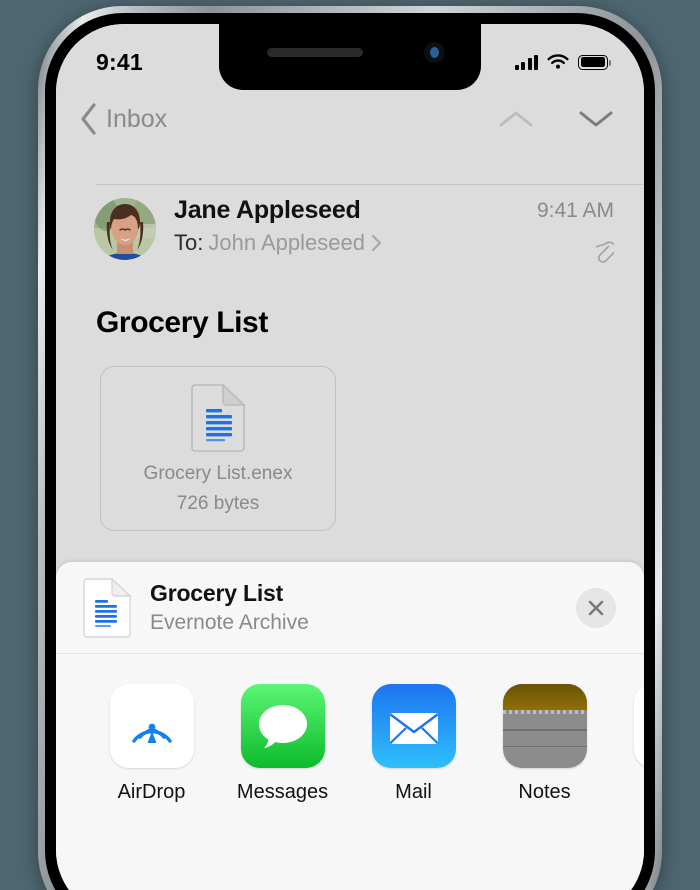  What do you see at coordinates (151, 733) in the screenshot?
I see `airdrop-icon` at bounding box center [151, 733].